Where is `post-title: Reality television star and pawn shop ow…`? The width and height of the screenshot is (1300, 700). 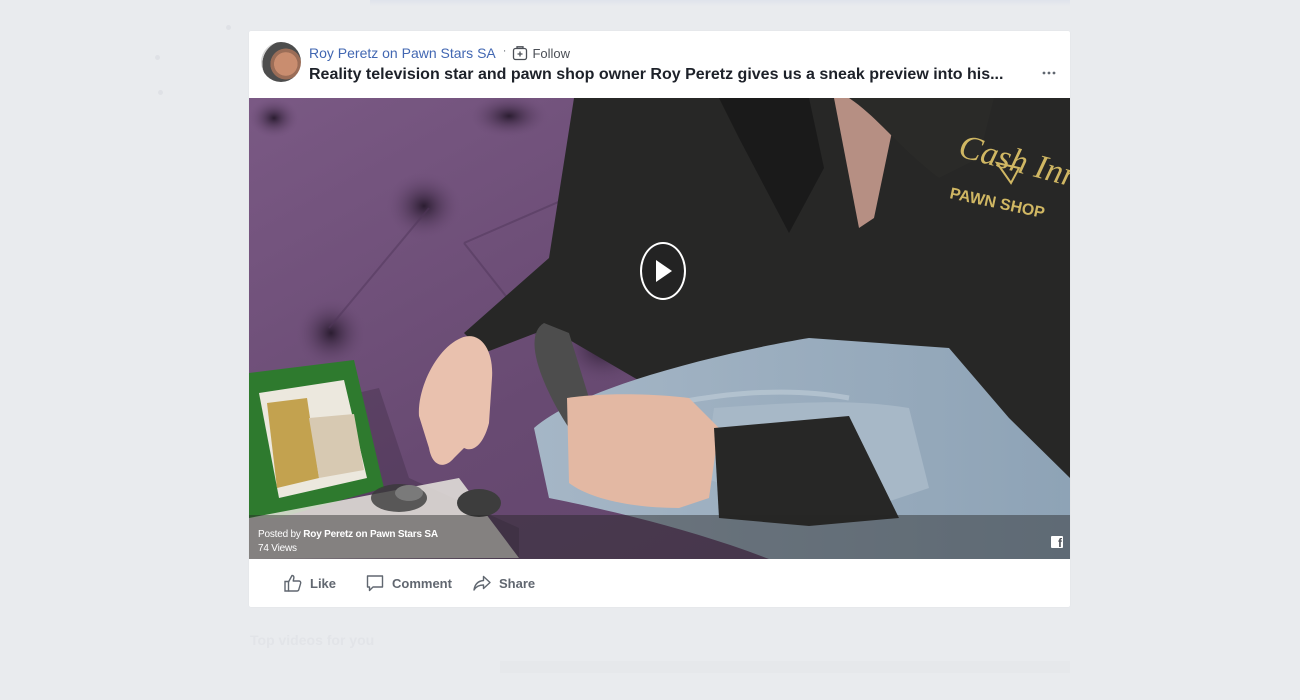 post-title: Reality television star and pawn shop ow… is located at coordinates (664, 75).